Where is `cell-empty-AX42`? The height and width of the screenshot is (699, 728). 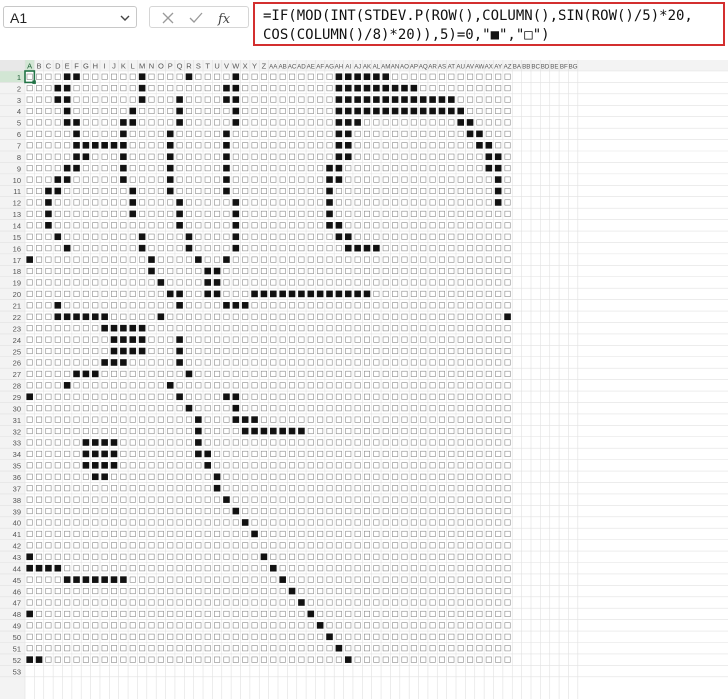 cell-empty-AX42 is located at coordinates (488, 545).